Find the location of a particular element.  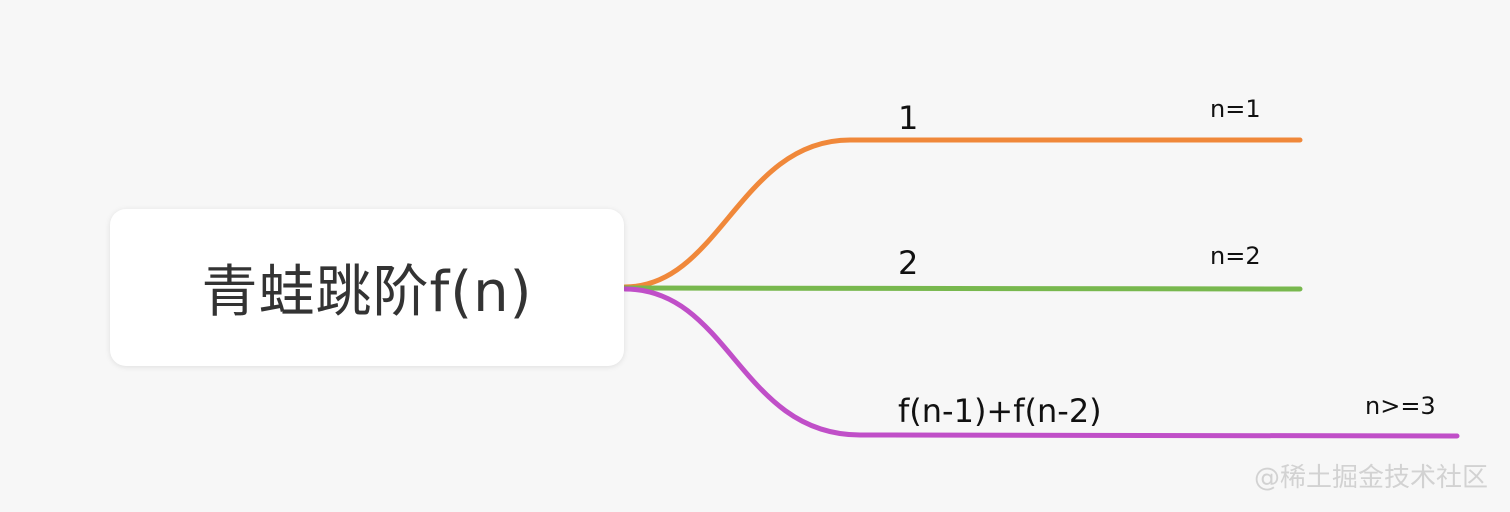

branch-condition-n2: n=2 is located at coordinates (1235, 256).